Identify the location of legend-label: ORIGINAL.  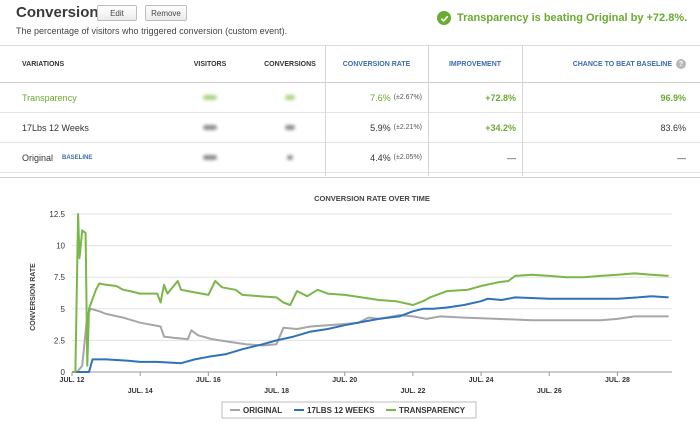
(262, 410).